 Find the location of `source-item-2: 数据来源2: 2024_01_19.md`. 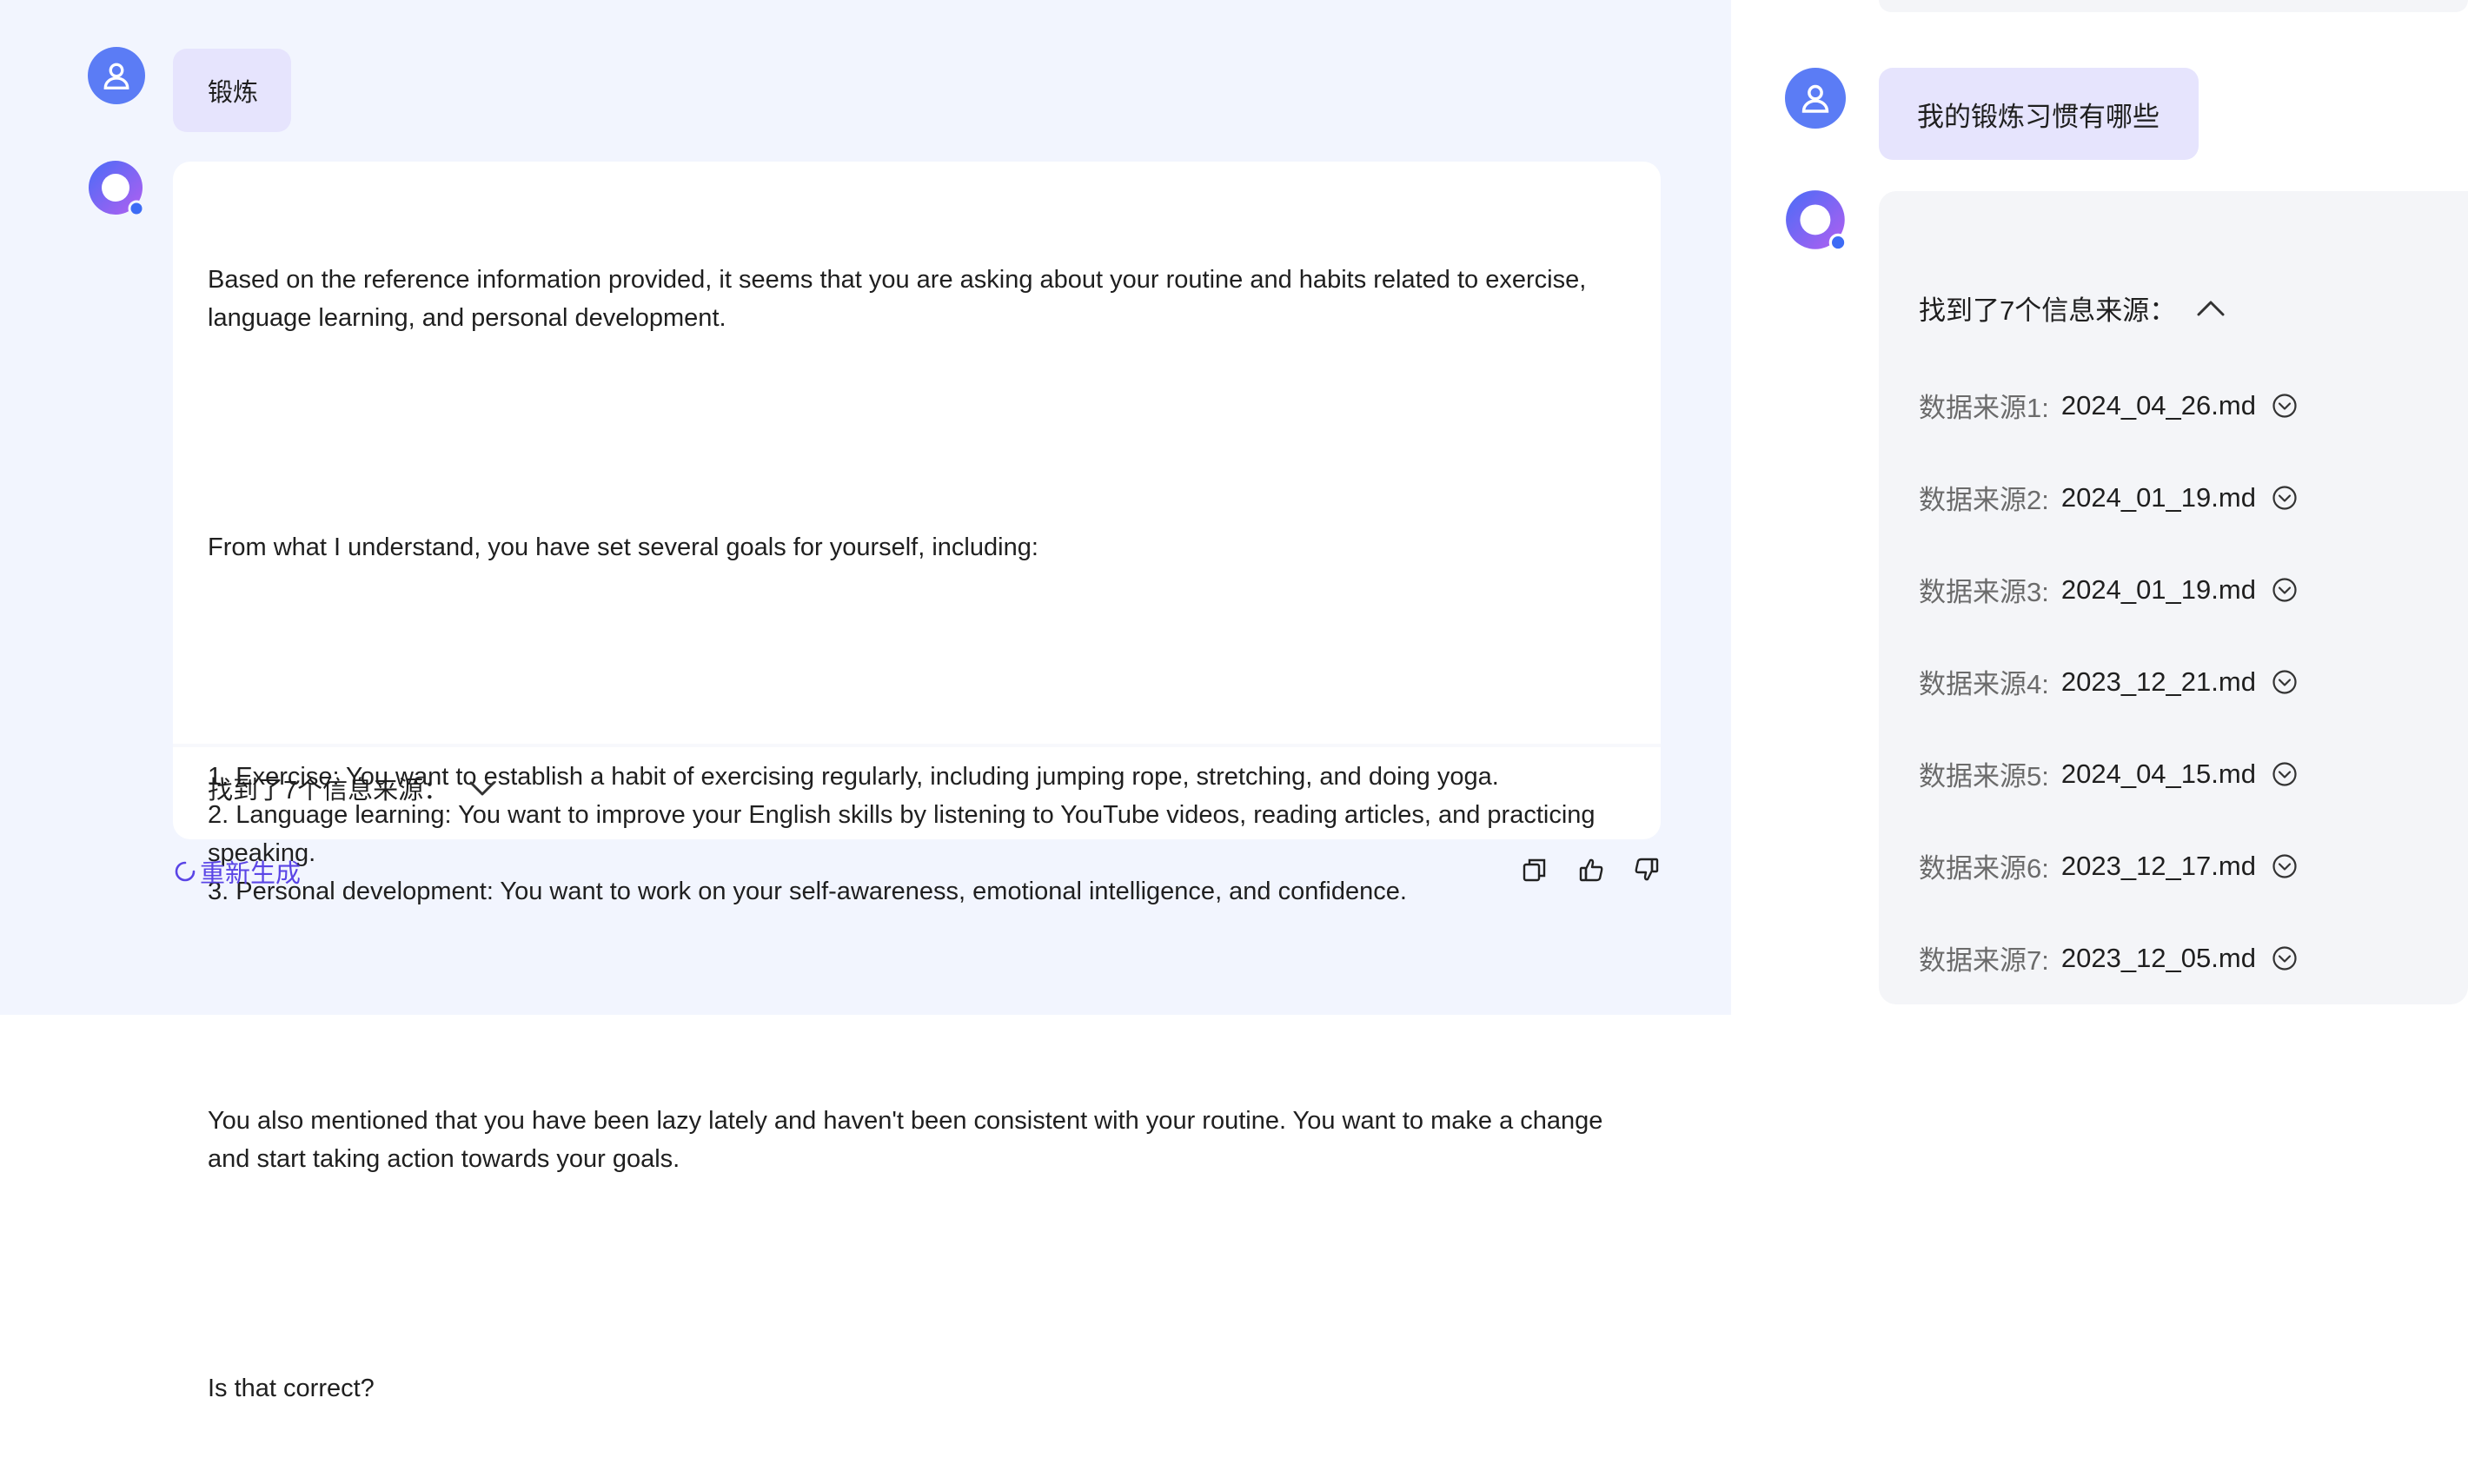

source-item-2: 数据来源2: 2024_01_19.md is located at coordinates (2108, 497).